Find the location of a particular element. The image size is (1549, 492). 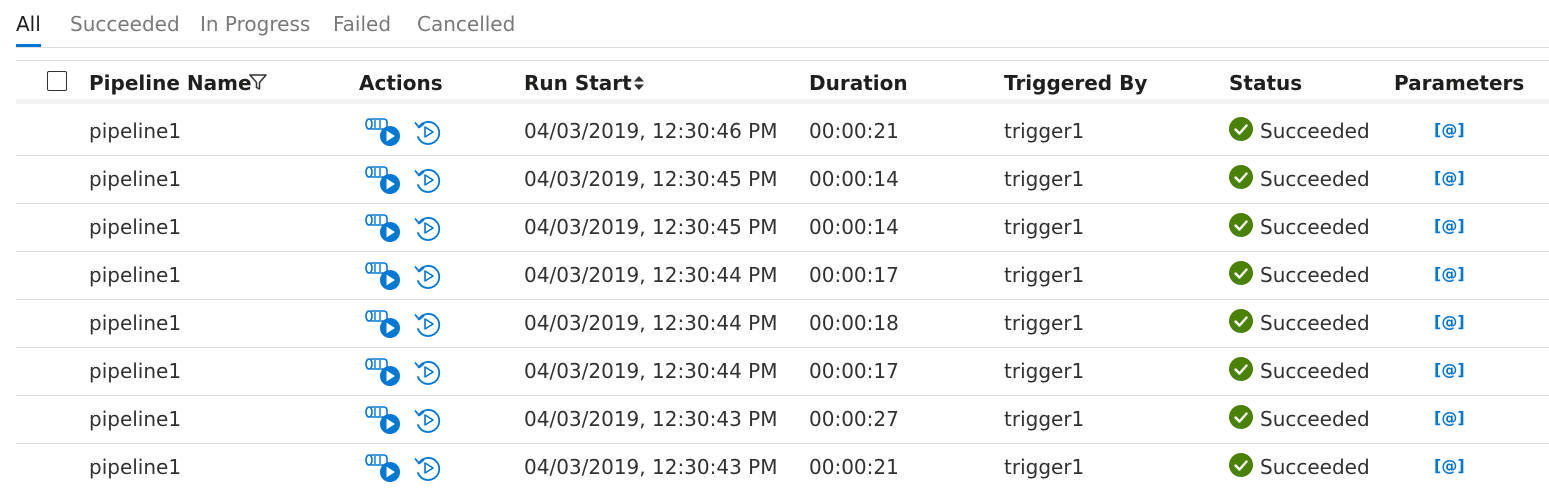

active-tab-indicator is located at coordinates (28, 45).